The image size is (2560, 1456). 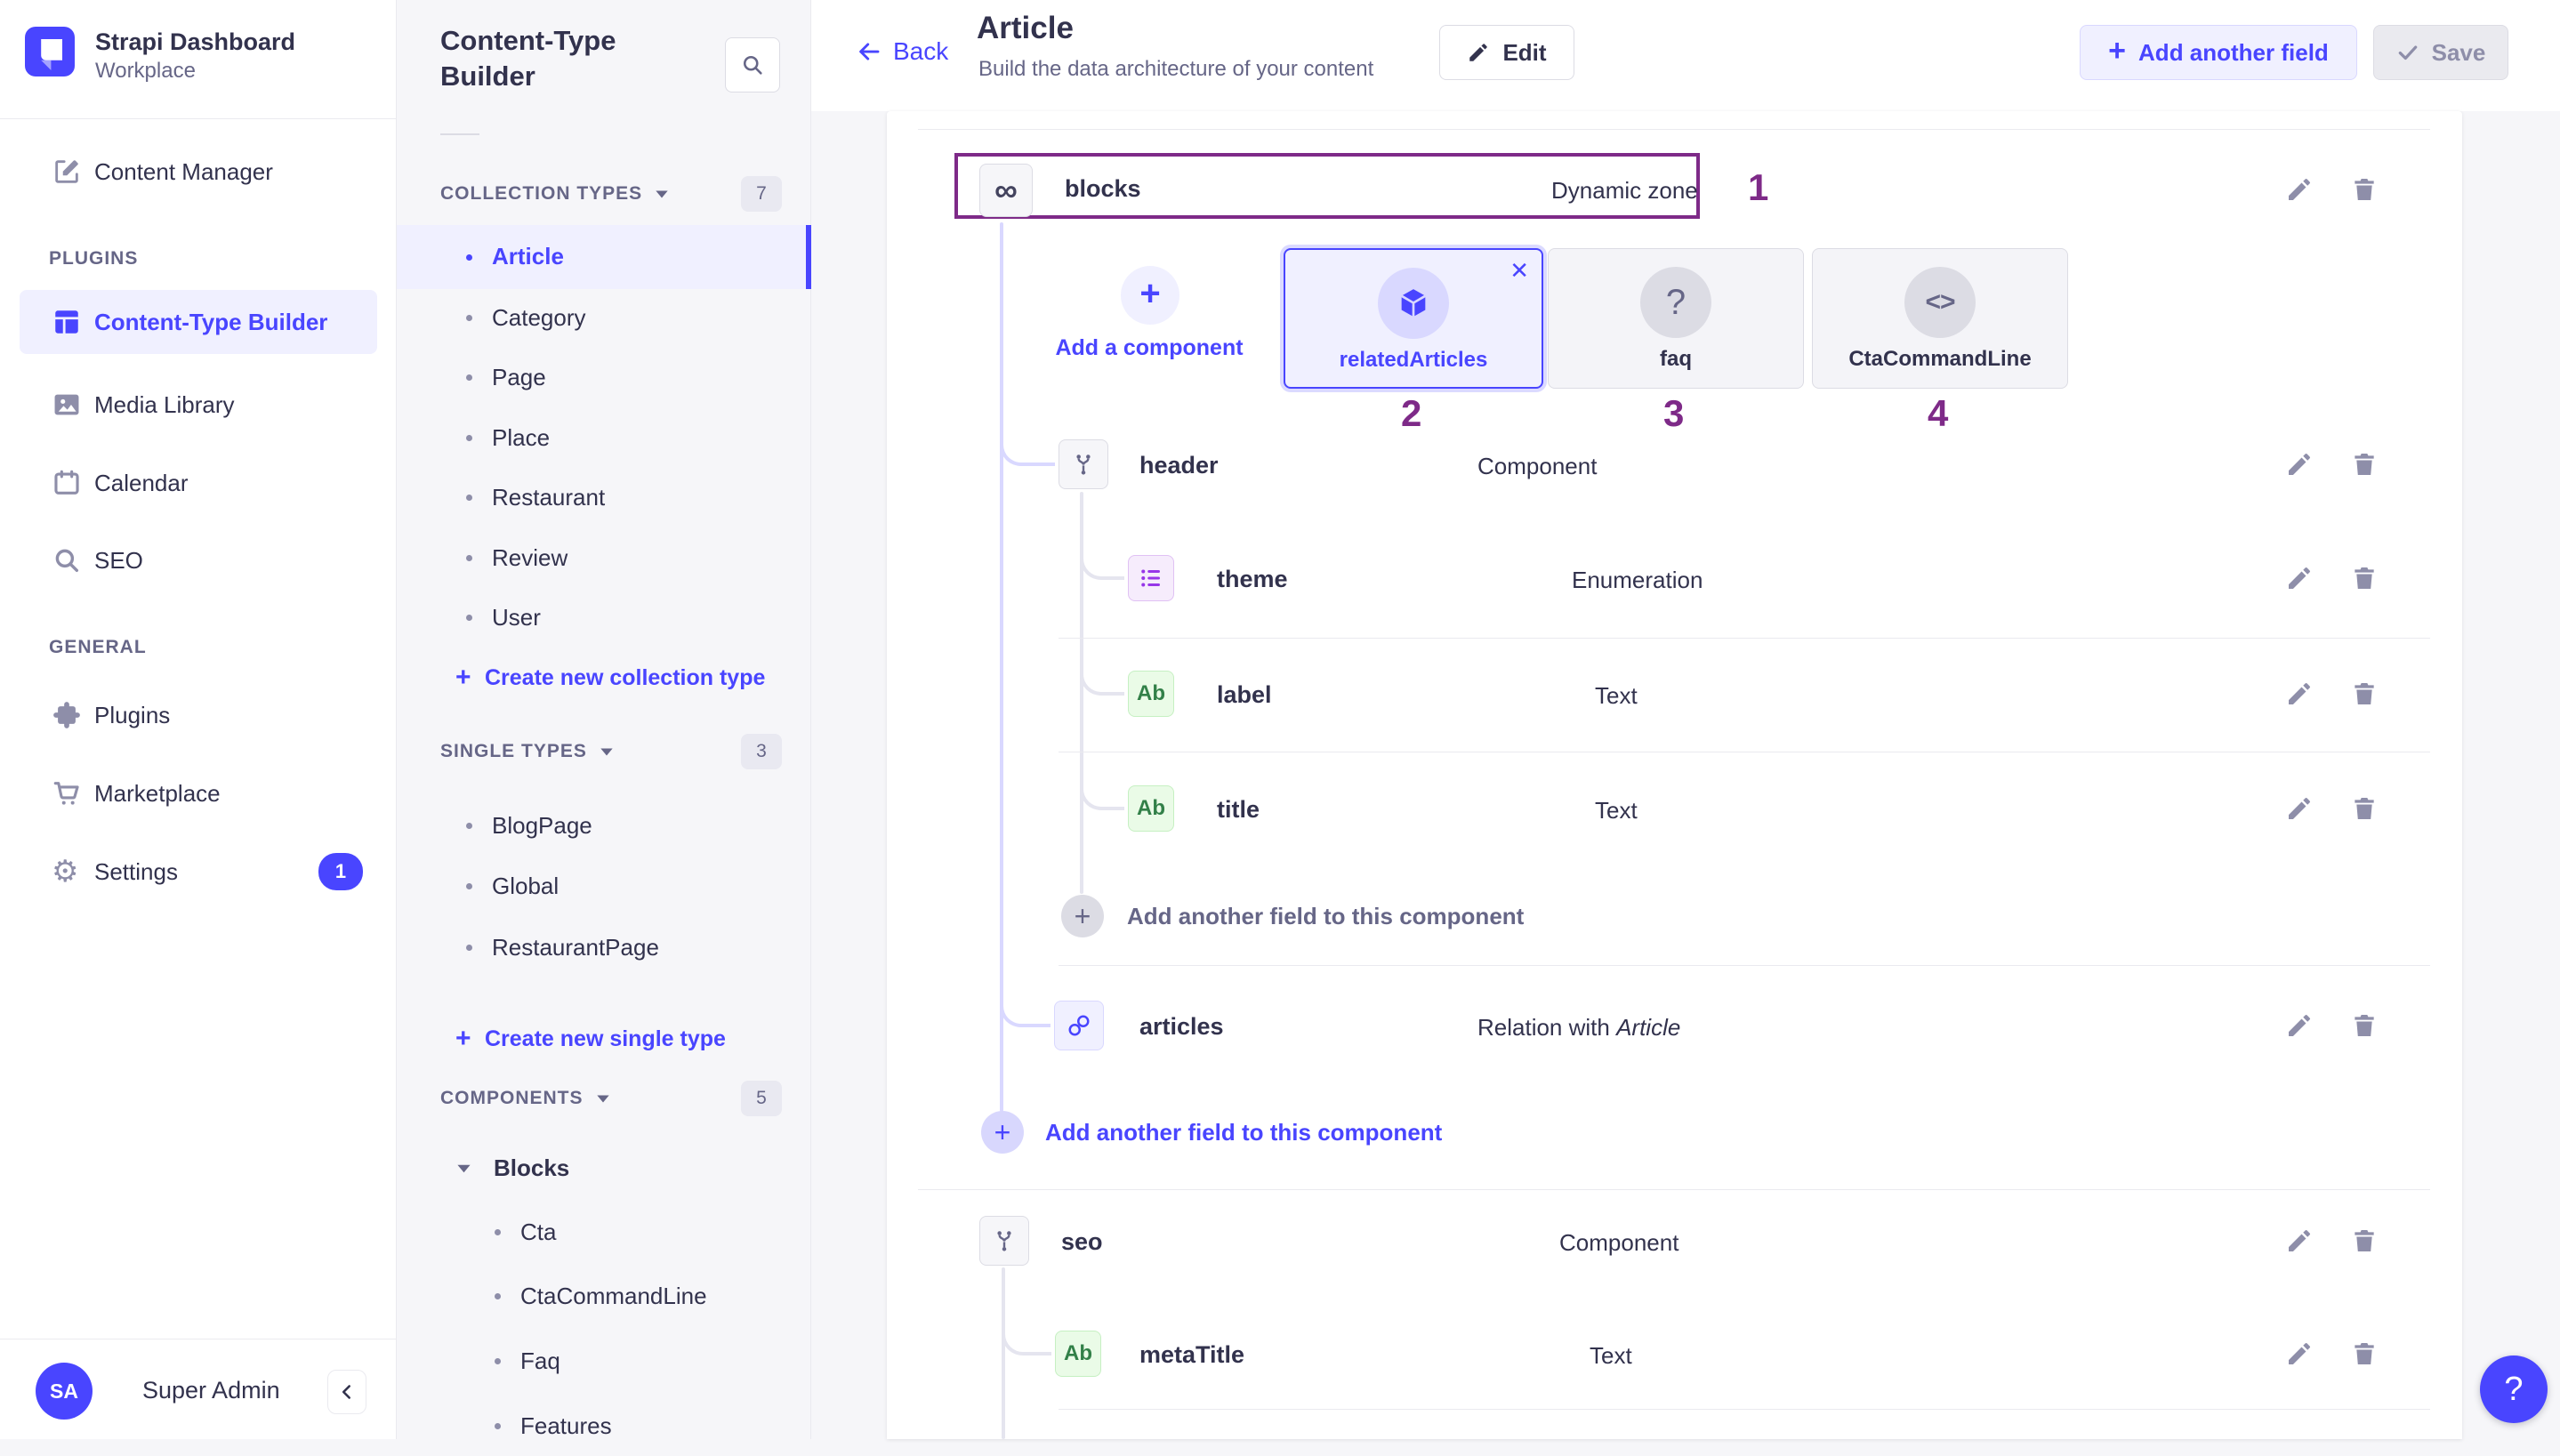 I want to click on cube-icon, so click(x=1413, y=303).